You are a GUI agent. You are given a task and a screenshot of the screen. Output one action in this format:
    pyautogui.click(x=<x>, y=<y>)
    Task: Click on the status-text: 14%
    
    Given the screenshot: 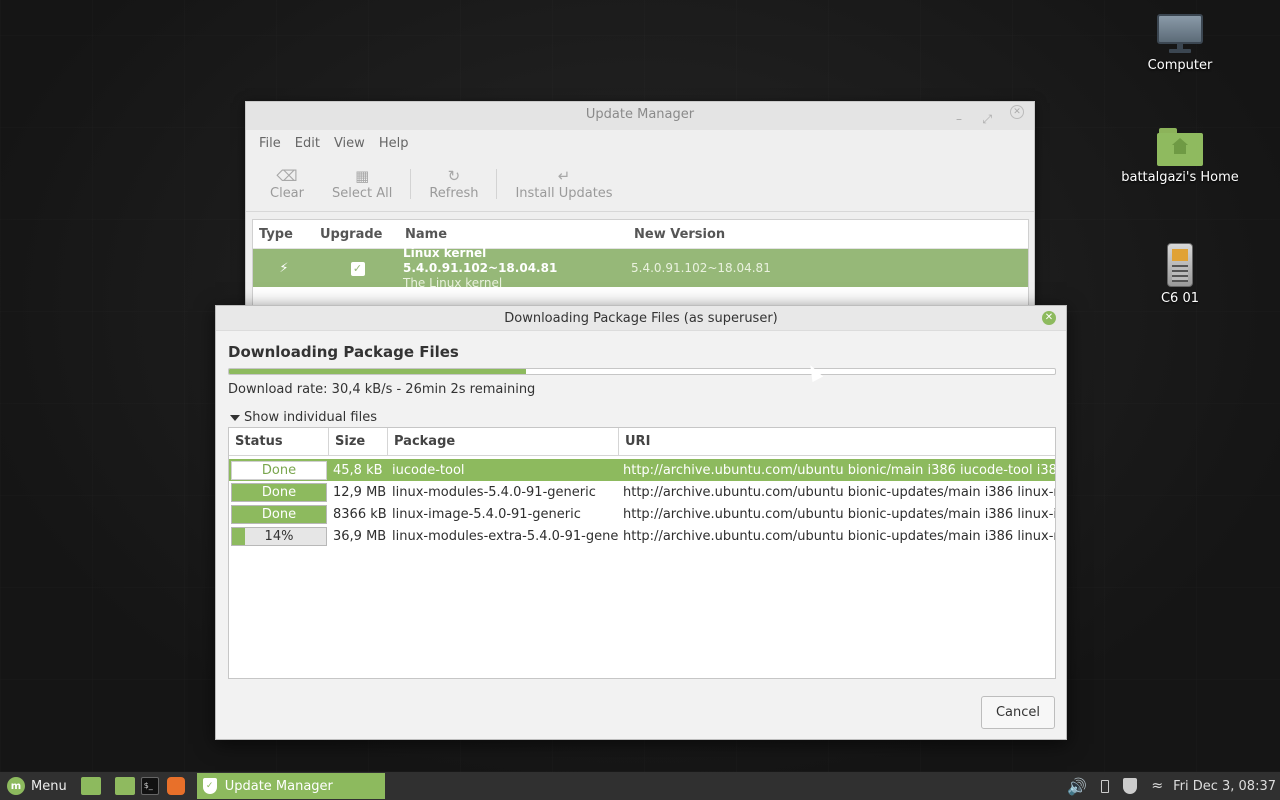 What is the action you would take?
    pyautogui.click(x=279, y=536)
    